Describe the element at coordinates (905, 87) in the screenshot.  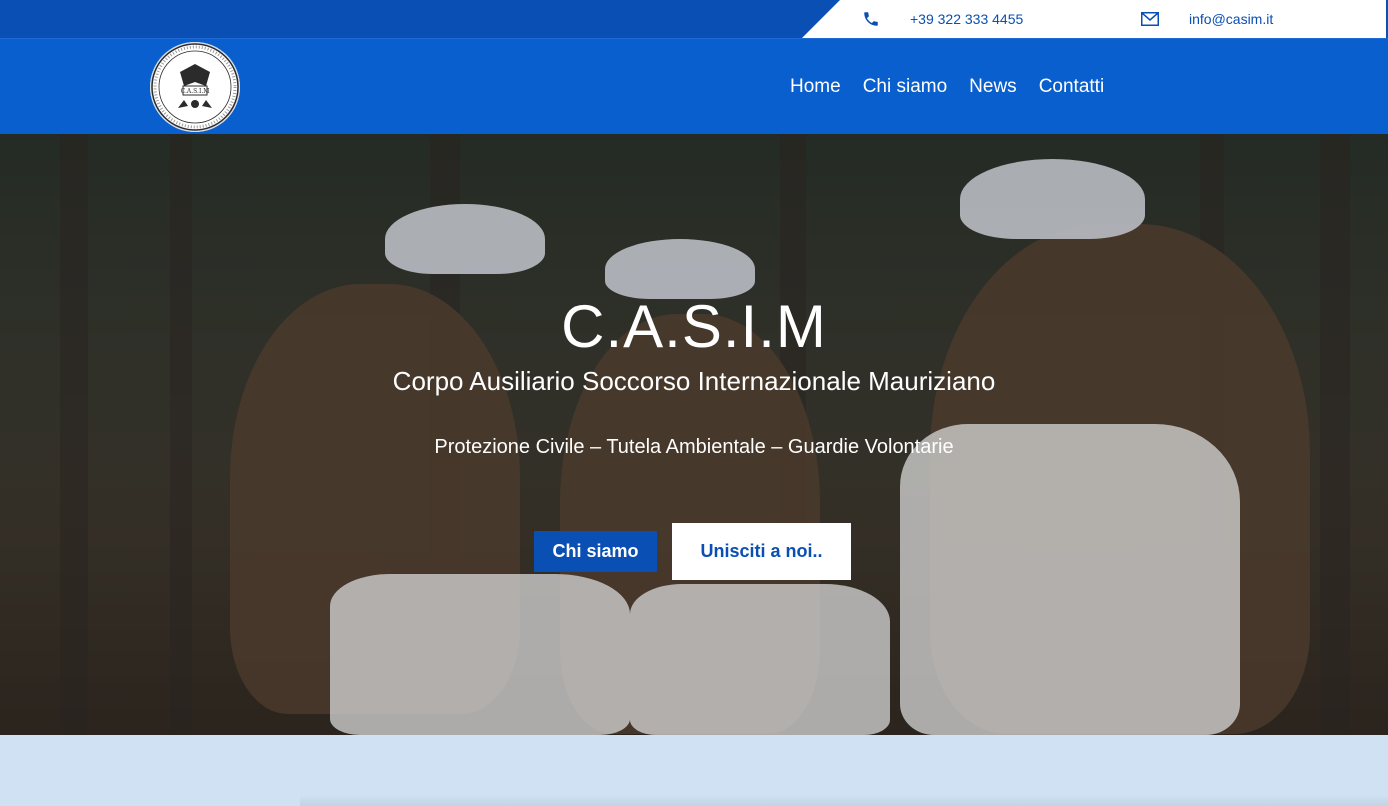
I see `nav-chi-siamo: Chi siamo` at that location.